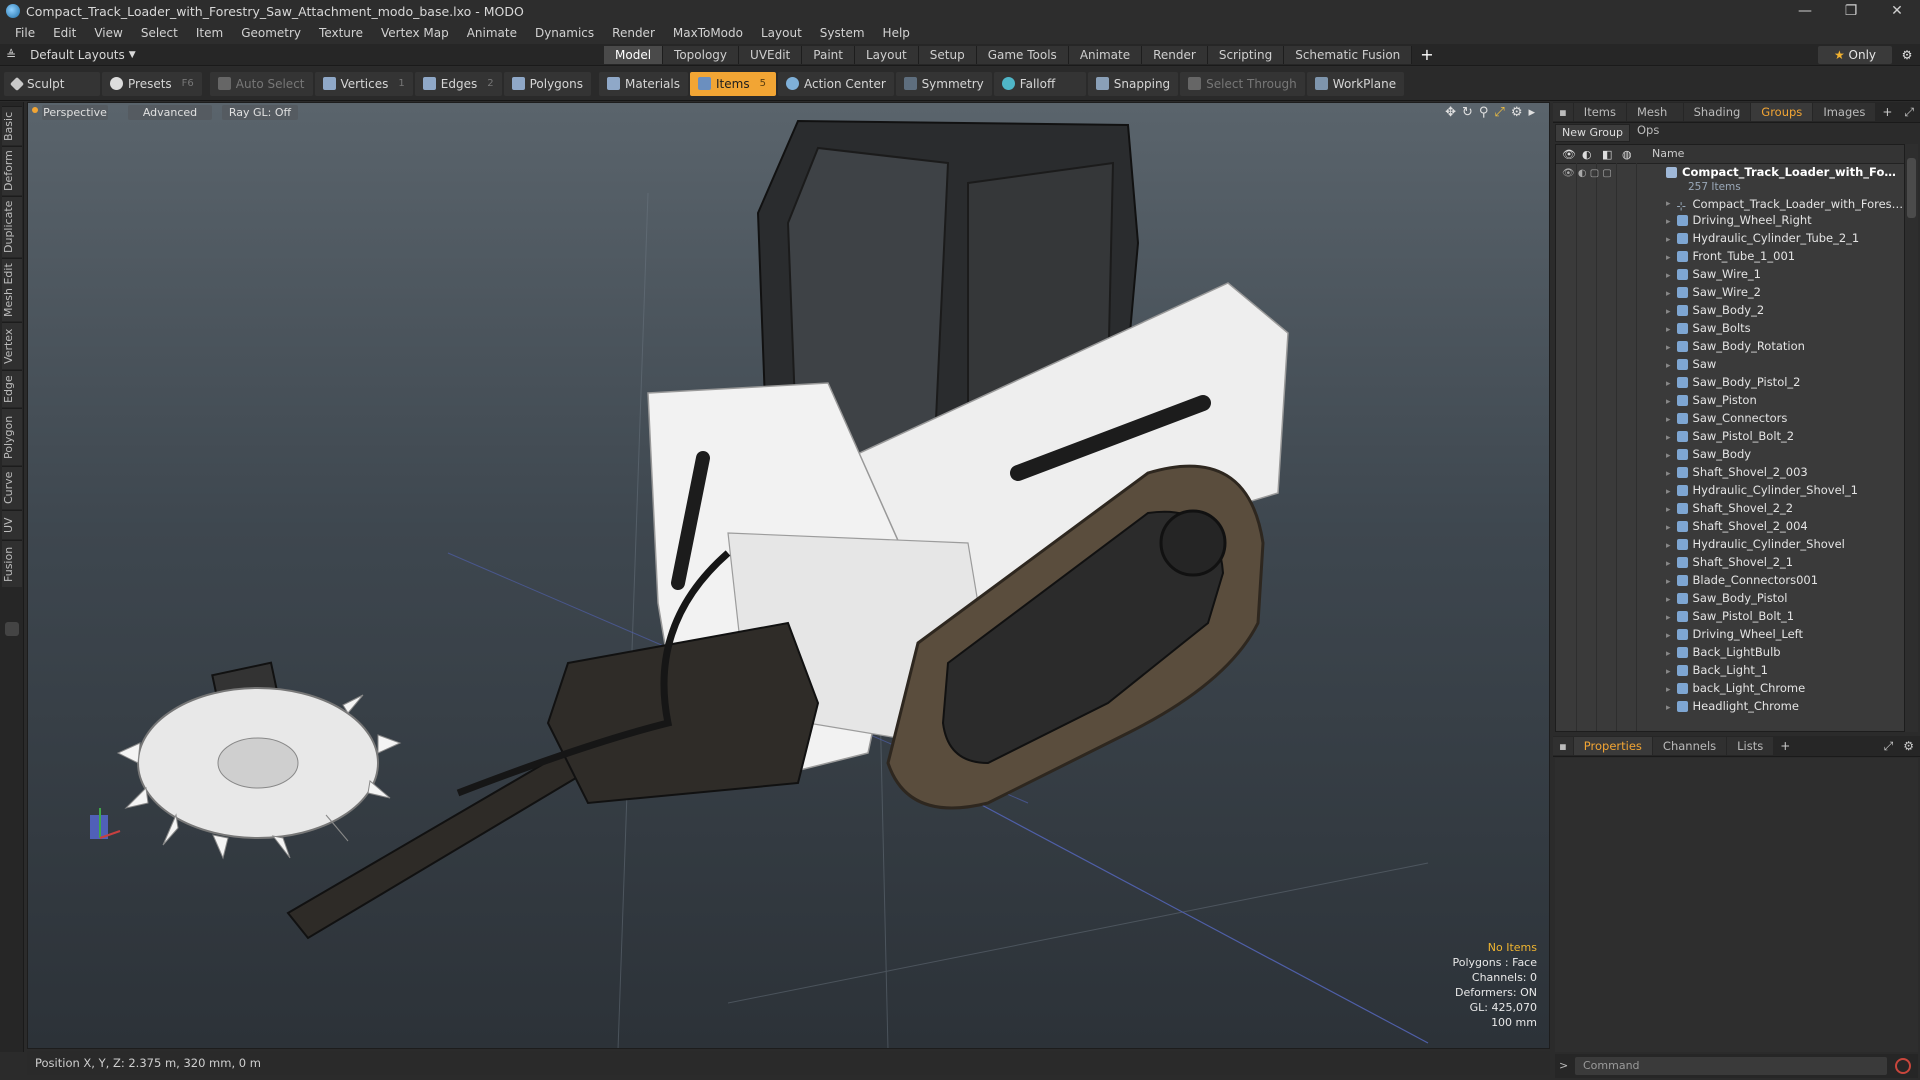 This screenshot has height=1080, width=1920. What do you see at coordinates (1654, 120) in the screenshot?
I see `tab-mesh-ops: Mesh Ops` at bounding box center [1654, 120].